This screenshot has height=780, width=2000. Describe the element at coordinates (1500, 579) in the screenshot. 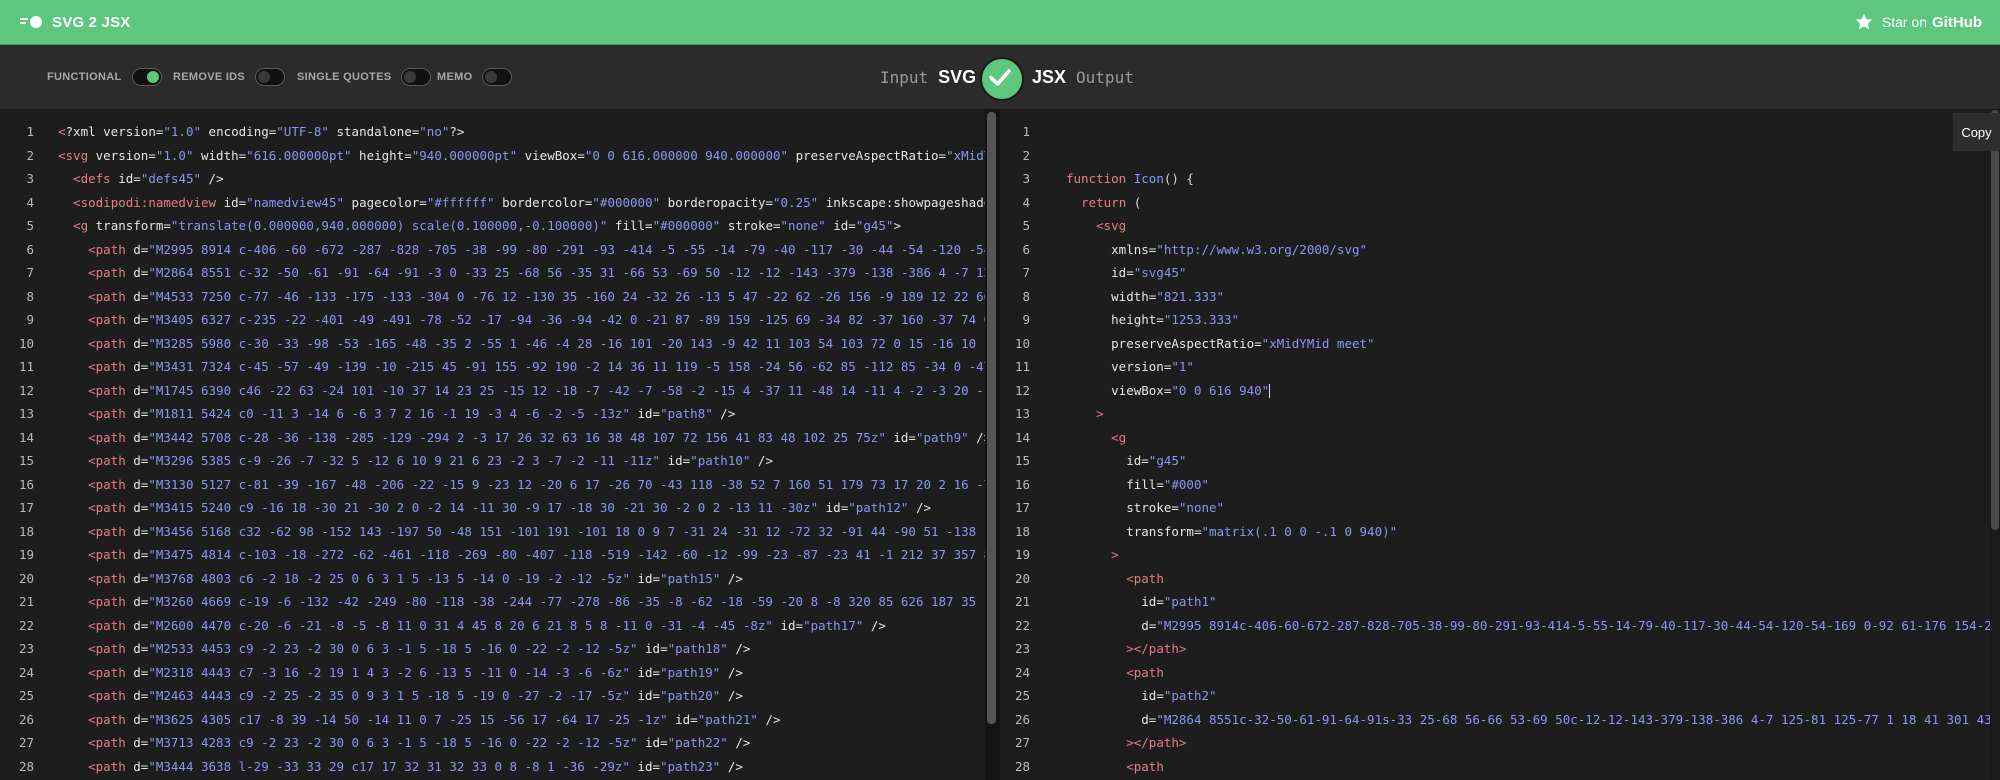

I see `code-line: 20 <path` at that location.